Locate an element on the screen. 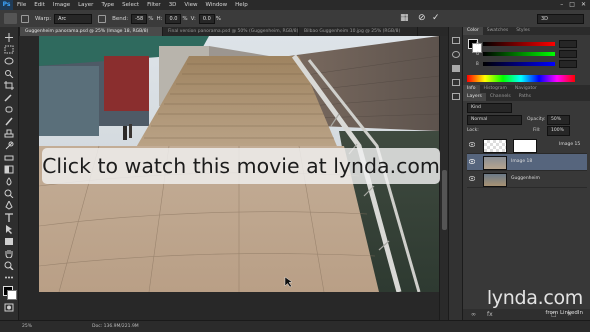 Image resolution: width=590 pixels, height=332 pixels. minimize-icon: – is located at coordinates (561, 4).